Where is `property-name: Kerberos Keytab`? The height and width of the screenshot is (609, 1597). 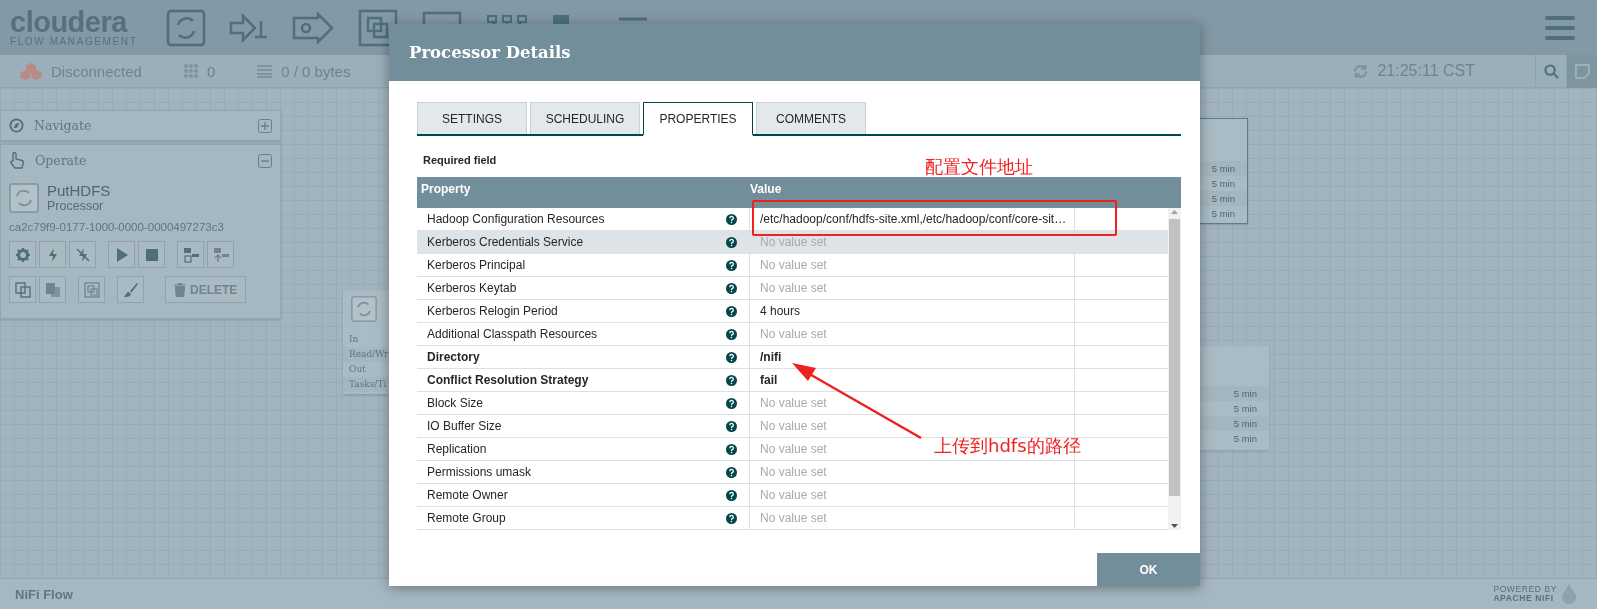 property-name: Kerberos Keytab is located at coordinates (472, 288).